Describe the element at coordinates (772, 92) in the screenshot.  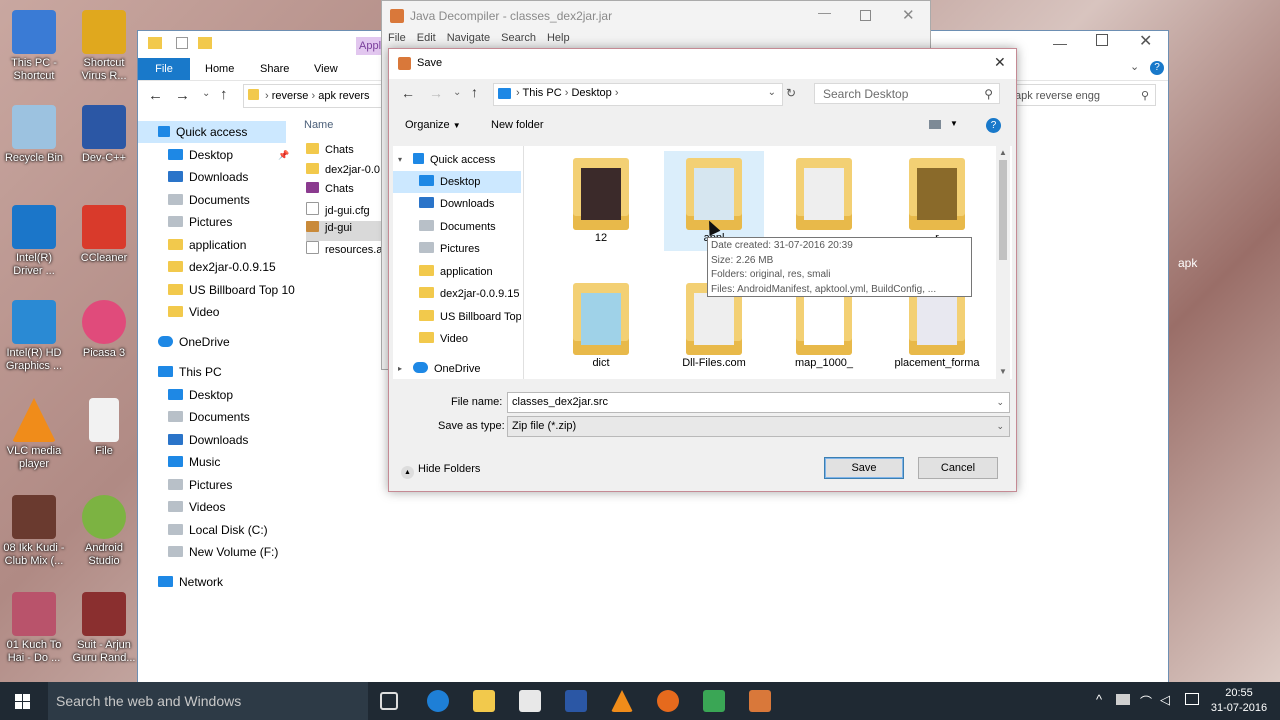
I see `address-dropdown-chevron-icon: ⌄` at that location.